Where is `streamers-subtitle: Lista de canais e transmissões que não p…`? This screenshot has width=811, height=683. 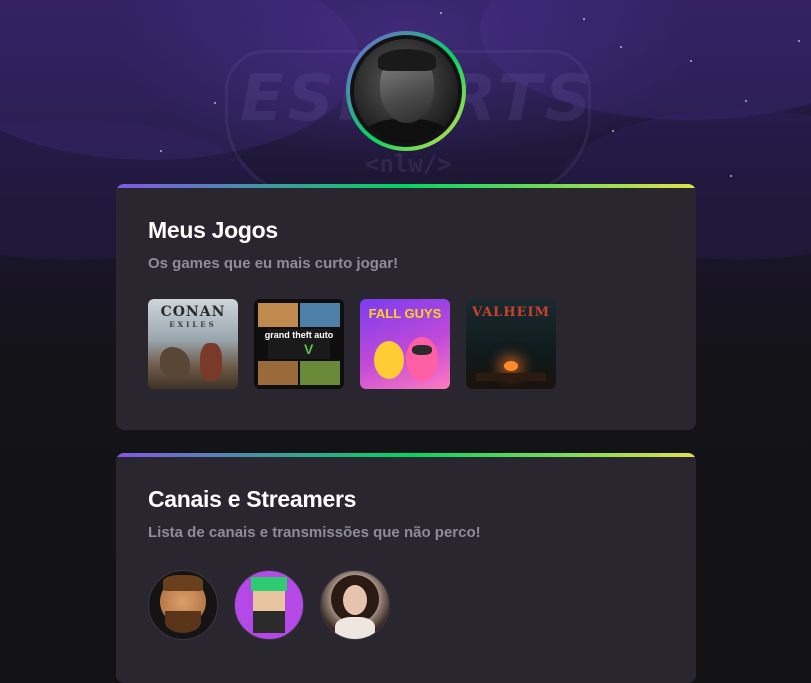 streamers-subtitle: Lista de canais e transmissões que não p… is located at coordinates (314, 532).